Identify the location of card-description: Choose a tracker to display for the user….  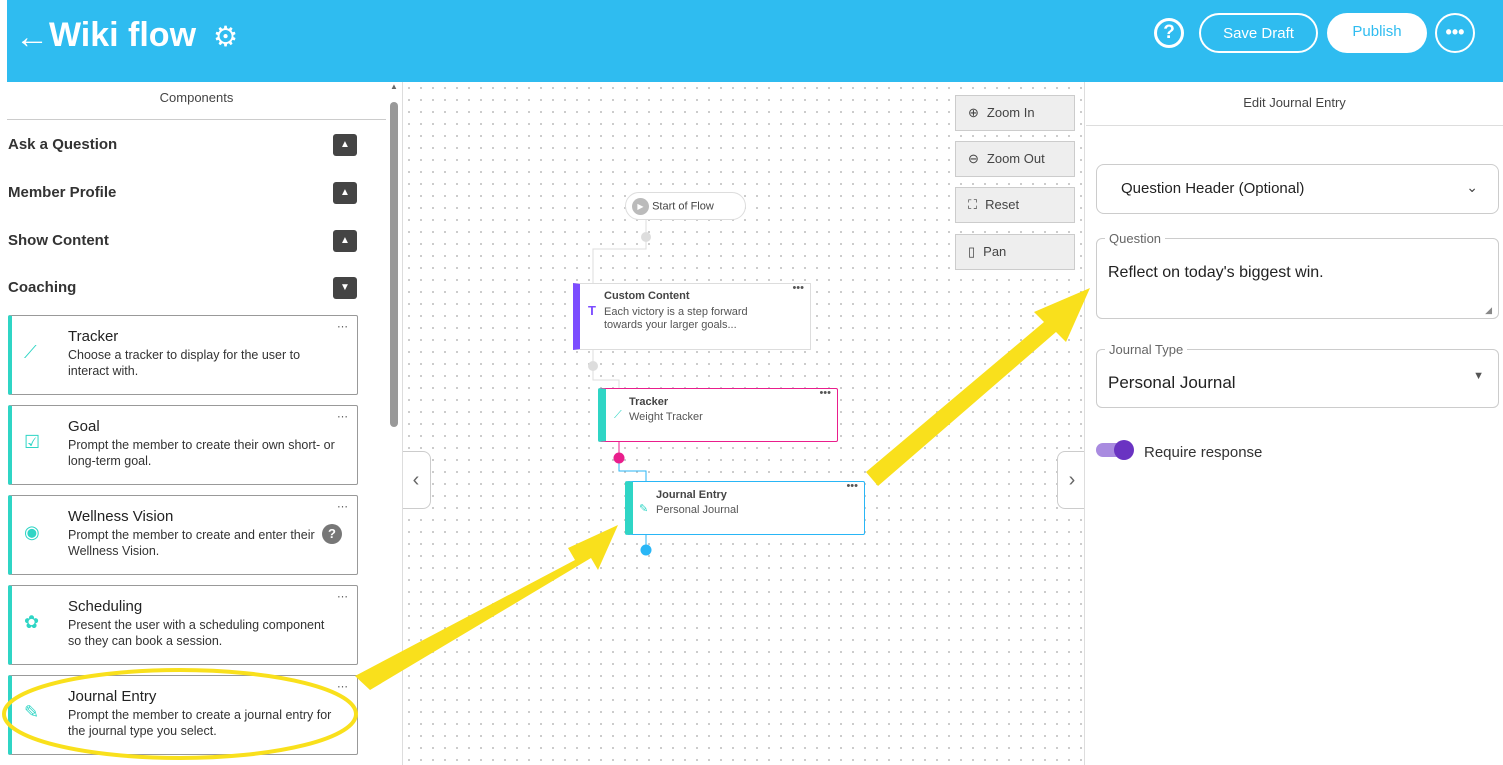
(184, 363).